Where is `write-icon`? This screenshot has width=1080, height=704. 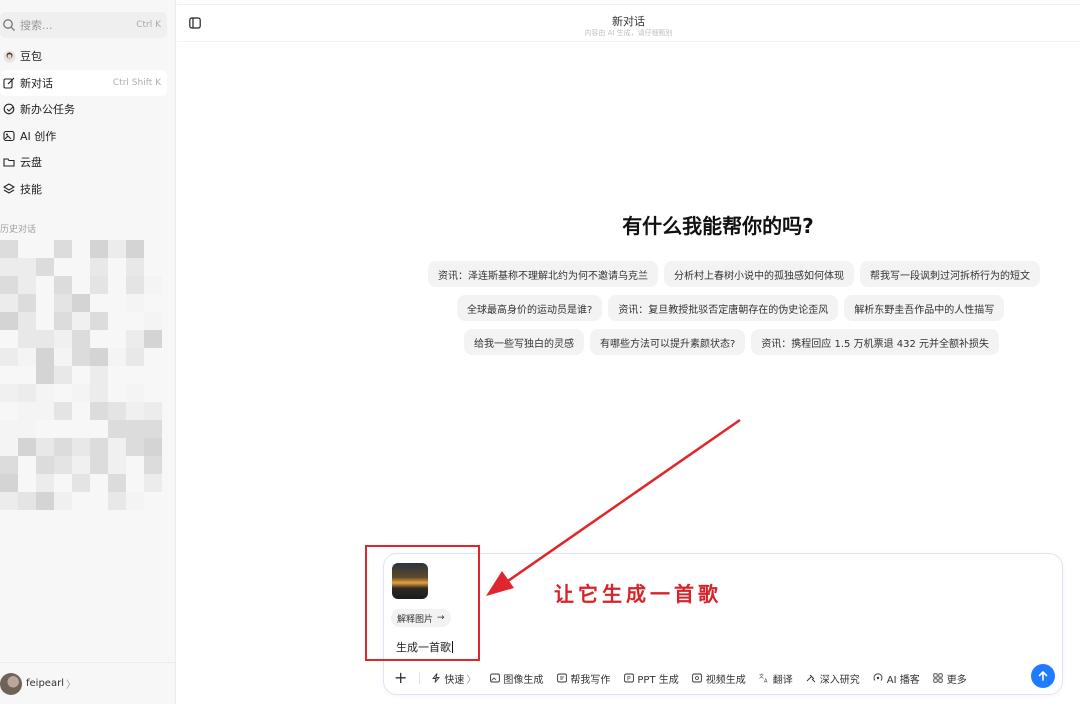 write-icon is located at coordinates (561, 678).